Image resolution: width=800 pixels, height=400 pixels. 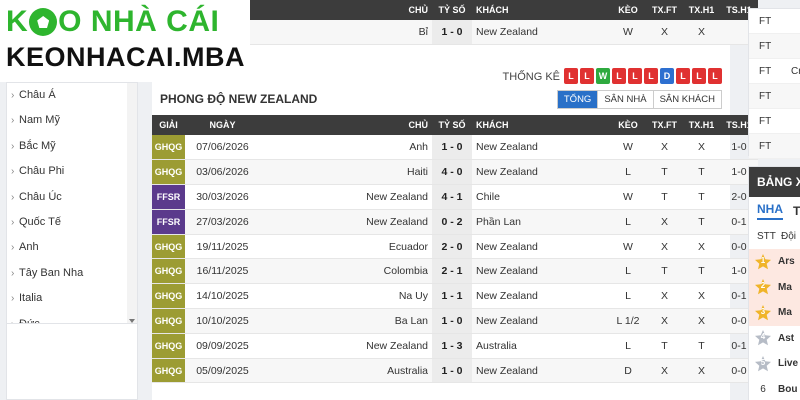 I want to click on sidebar-item: Nam Mỹ, so click(x=72, y=121).